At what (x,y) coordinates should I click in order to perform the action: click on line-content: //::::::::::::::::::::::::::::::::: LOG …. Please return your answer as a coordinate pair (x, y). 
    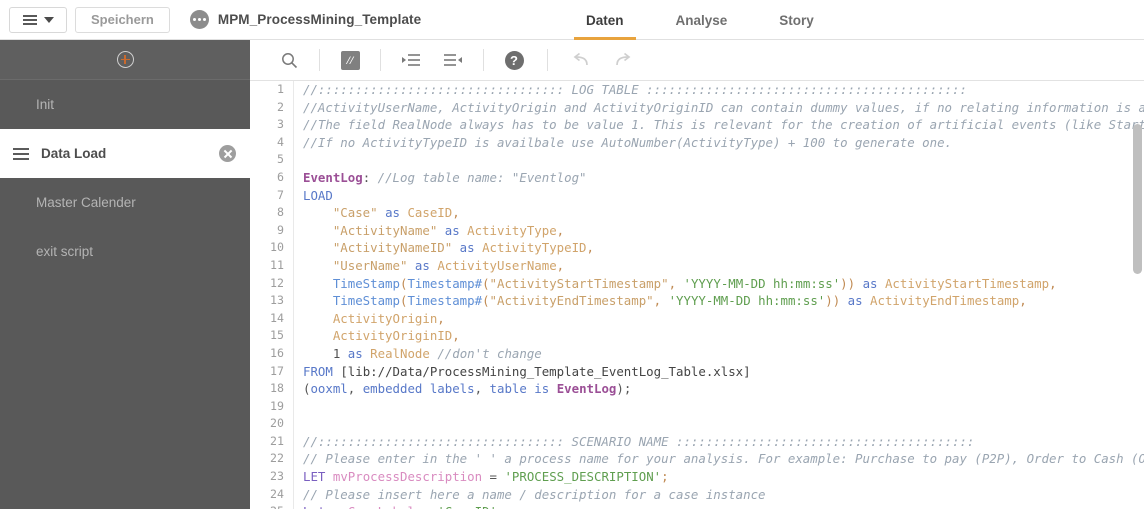
    Looking at the image, I should click on (635, 89).